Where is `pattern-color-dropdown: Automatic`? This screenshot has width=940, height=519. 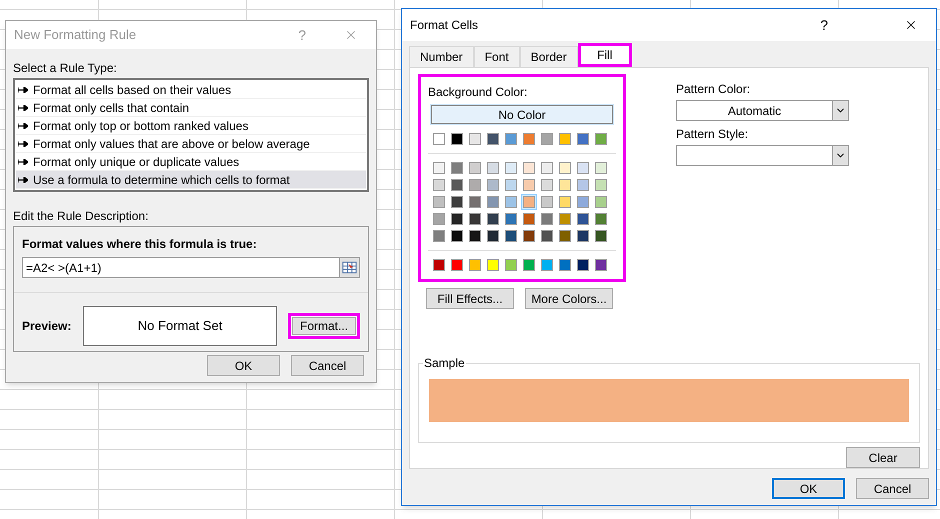 pattern-color-dropdown: Automatic is located at coordinates (762, 110).